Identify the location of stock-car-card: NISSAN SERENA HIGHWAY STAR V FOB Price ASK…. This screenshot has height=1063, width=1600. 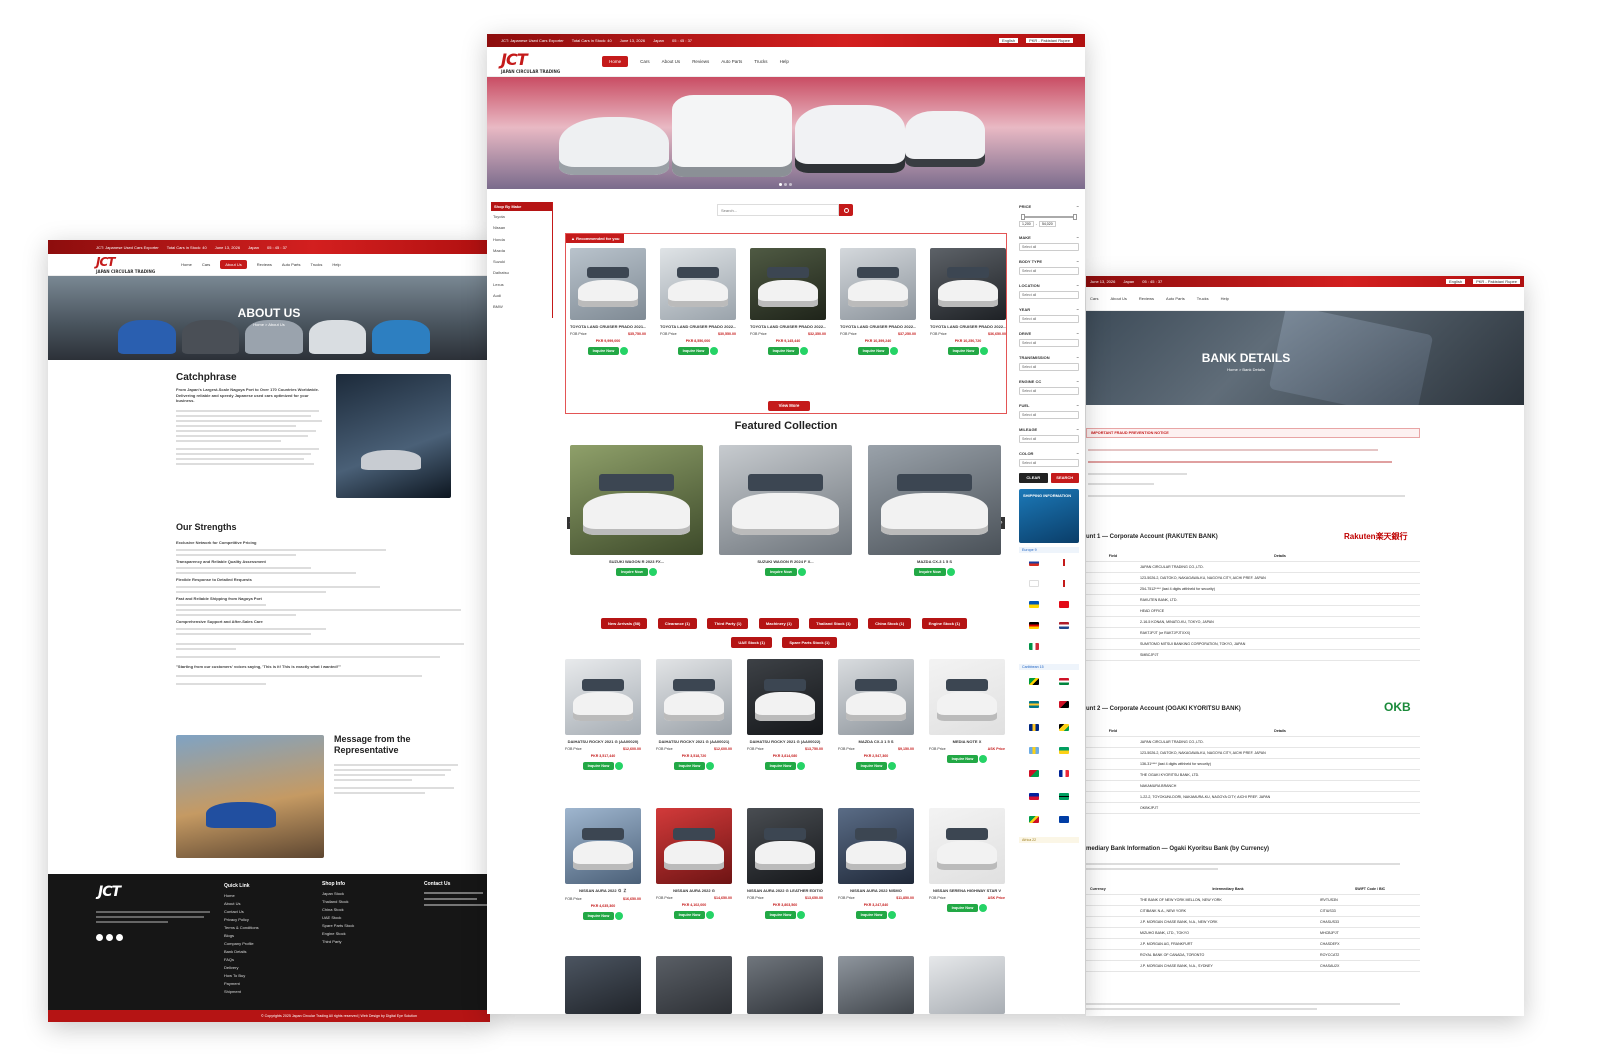
(967, 860).